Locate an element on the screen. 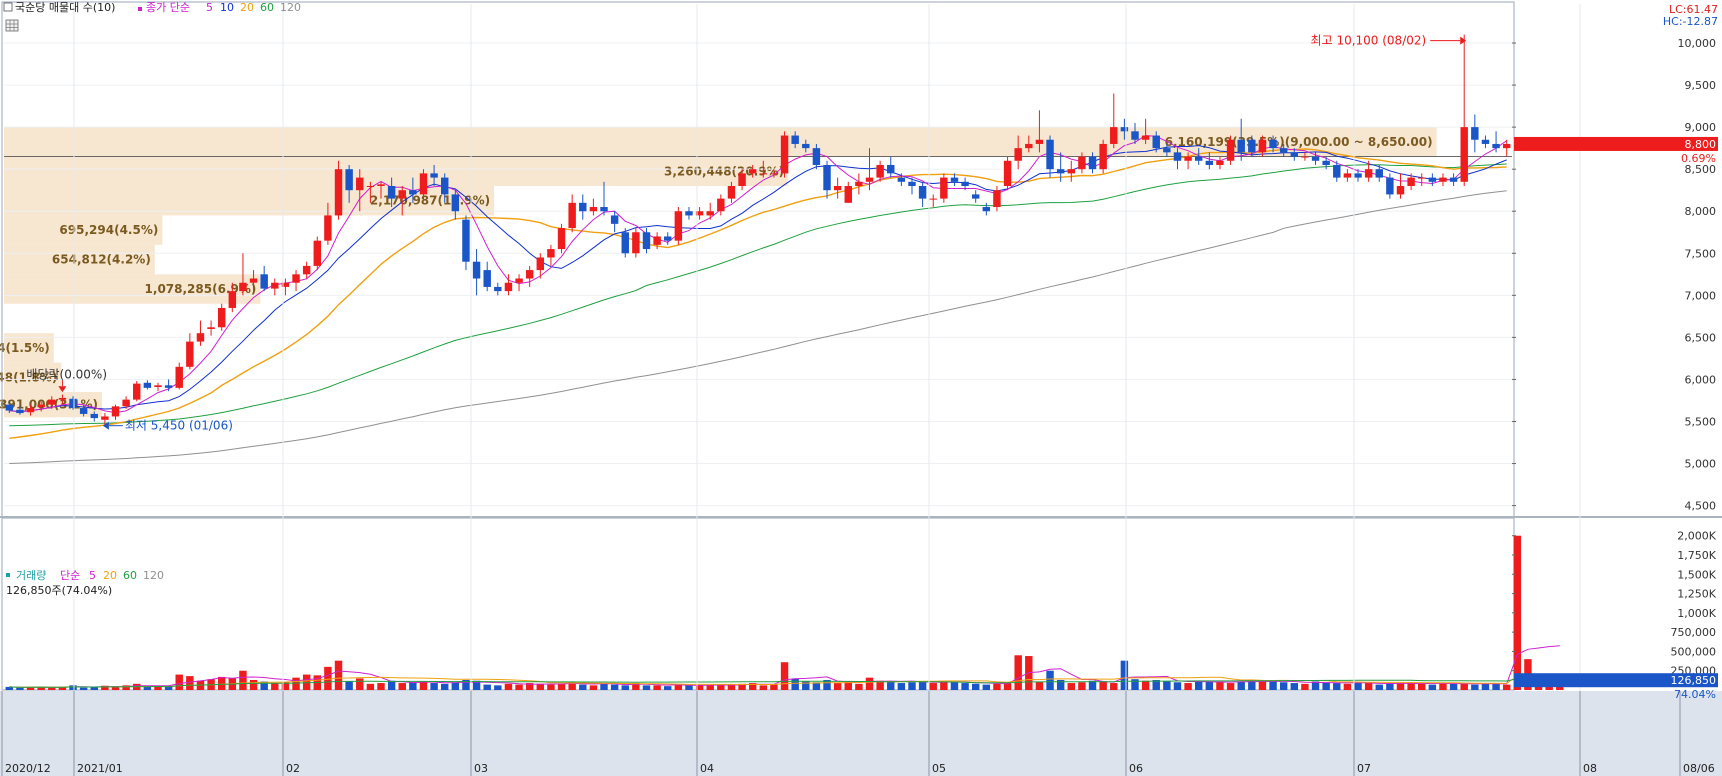 The height and width of the screenshot is (776, 1722). price-tick-label-4: 8,000 is located at coordinates (1701, 211).